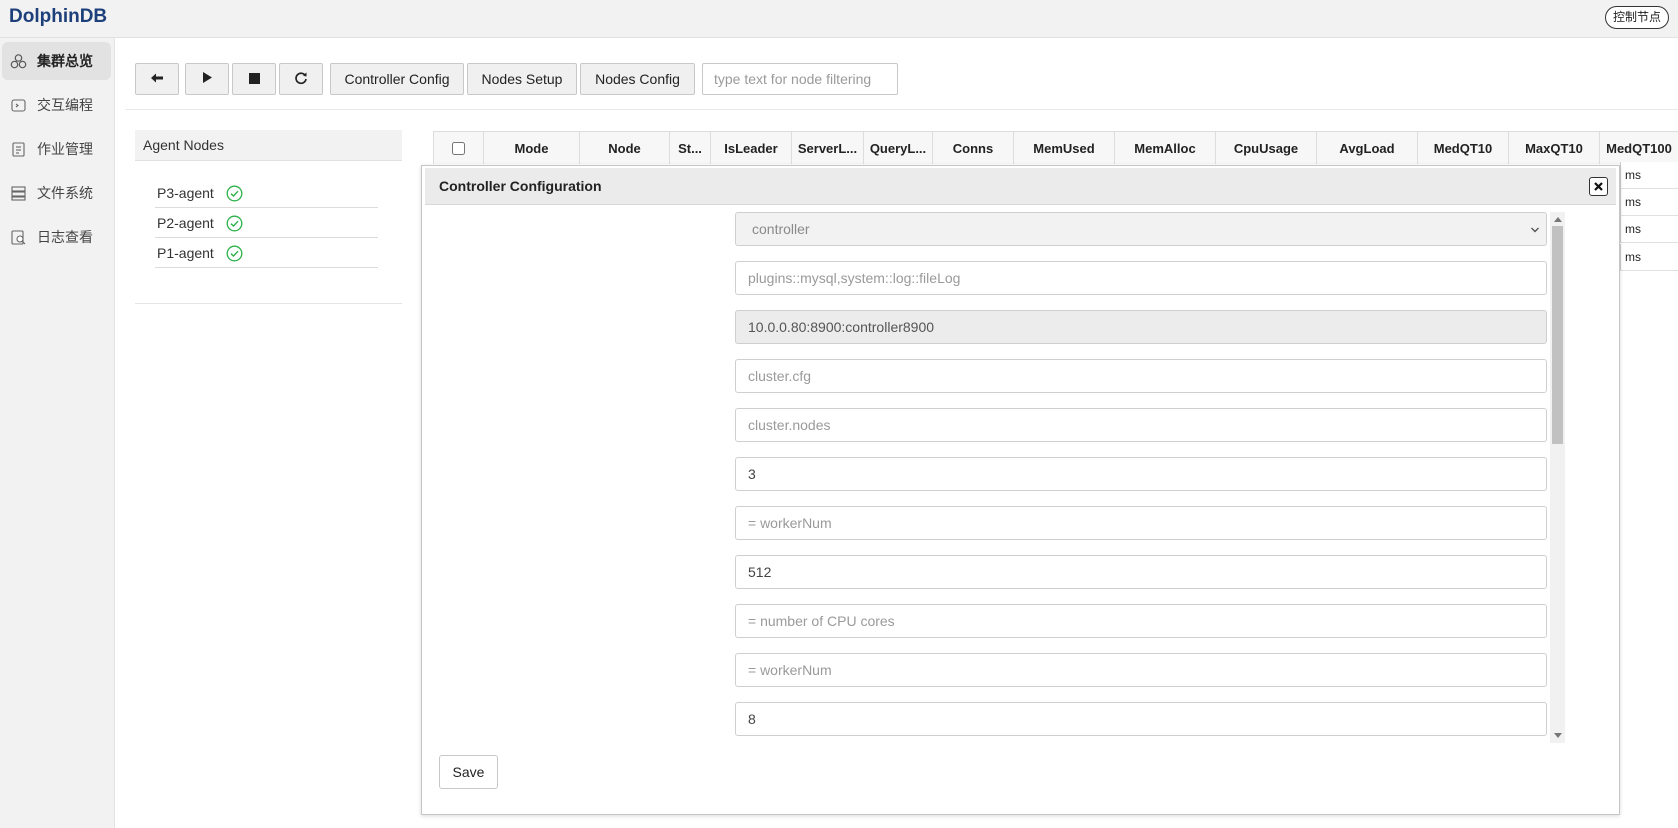 The width and height of the screenshot is (1678, 828). What do you see at coordinates (1558, 735) in the screenshot?
I see `scroll-down-arrow-icon` at bounding box center [1558, 735].